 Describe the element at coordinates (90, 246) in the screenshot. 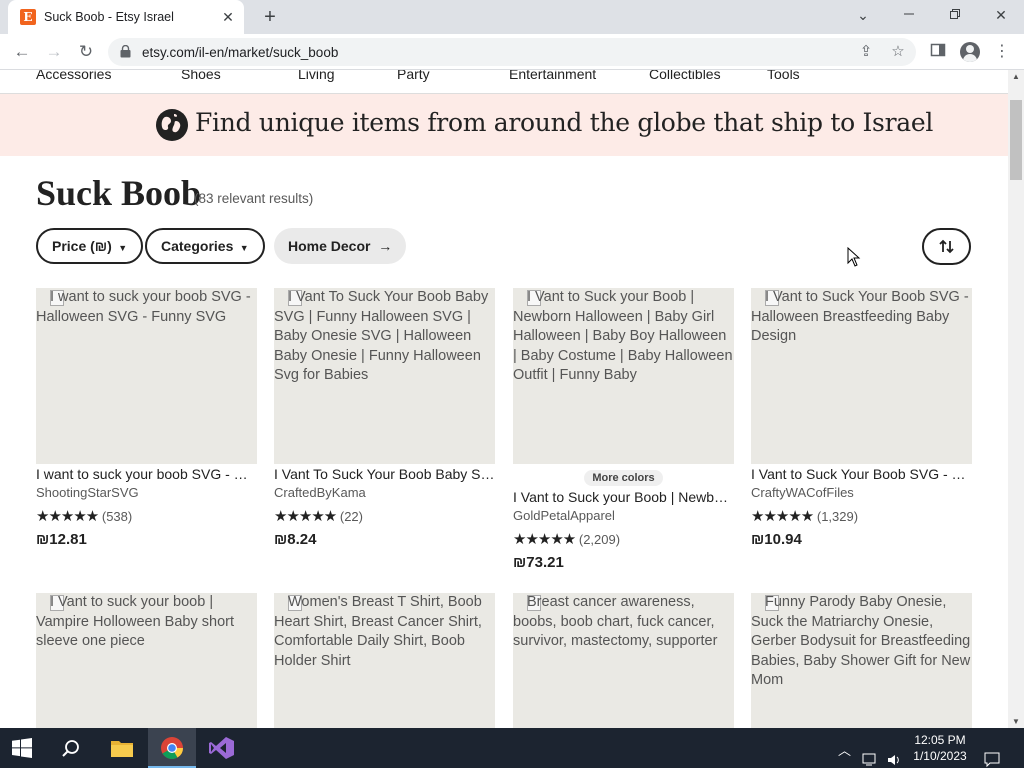

I see `price-filter-button: Price (₪) ▼` at that location.